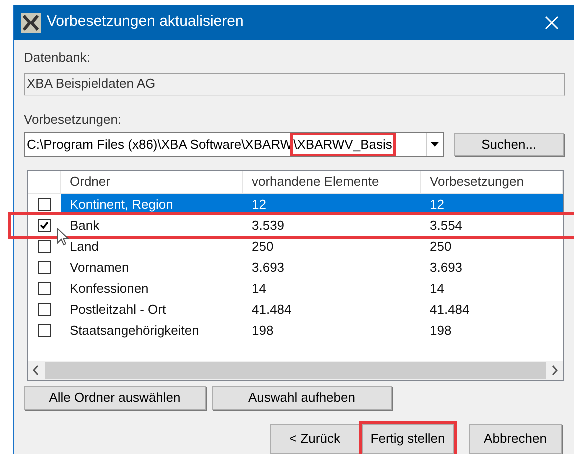  Describe the element at coordinates (295, 246) in the screenshot. I see `table-row: Land 250 250` at that location.